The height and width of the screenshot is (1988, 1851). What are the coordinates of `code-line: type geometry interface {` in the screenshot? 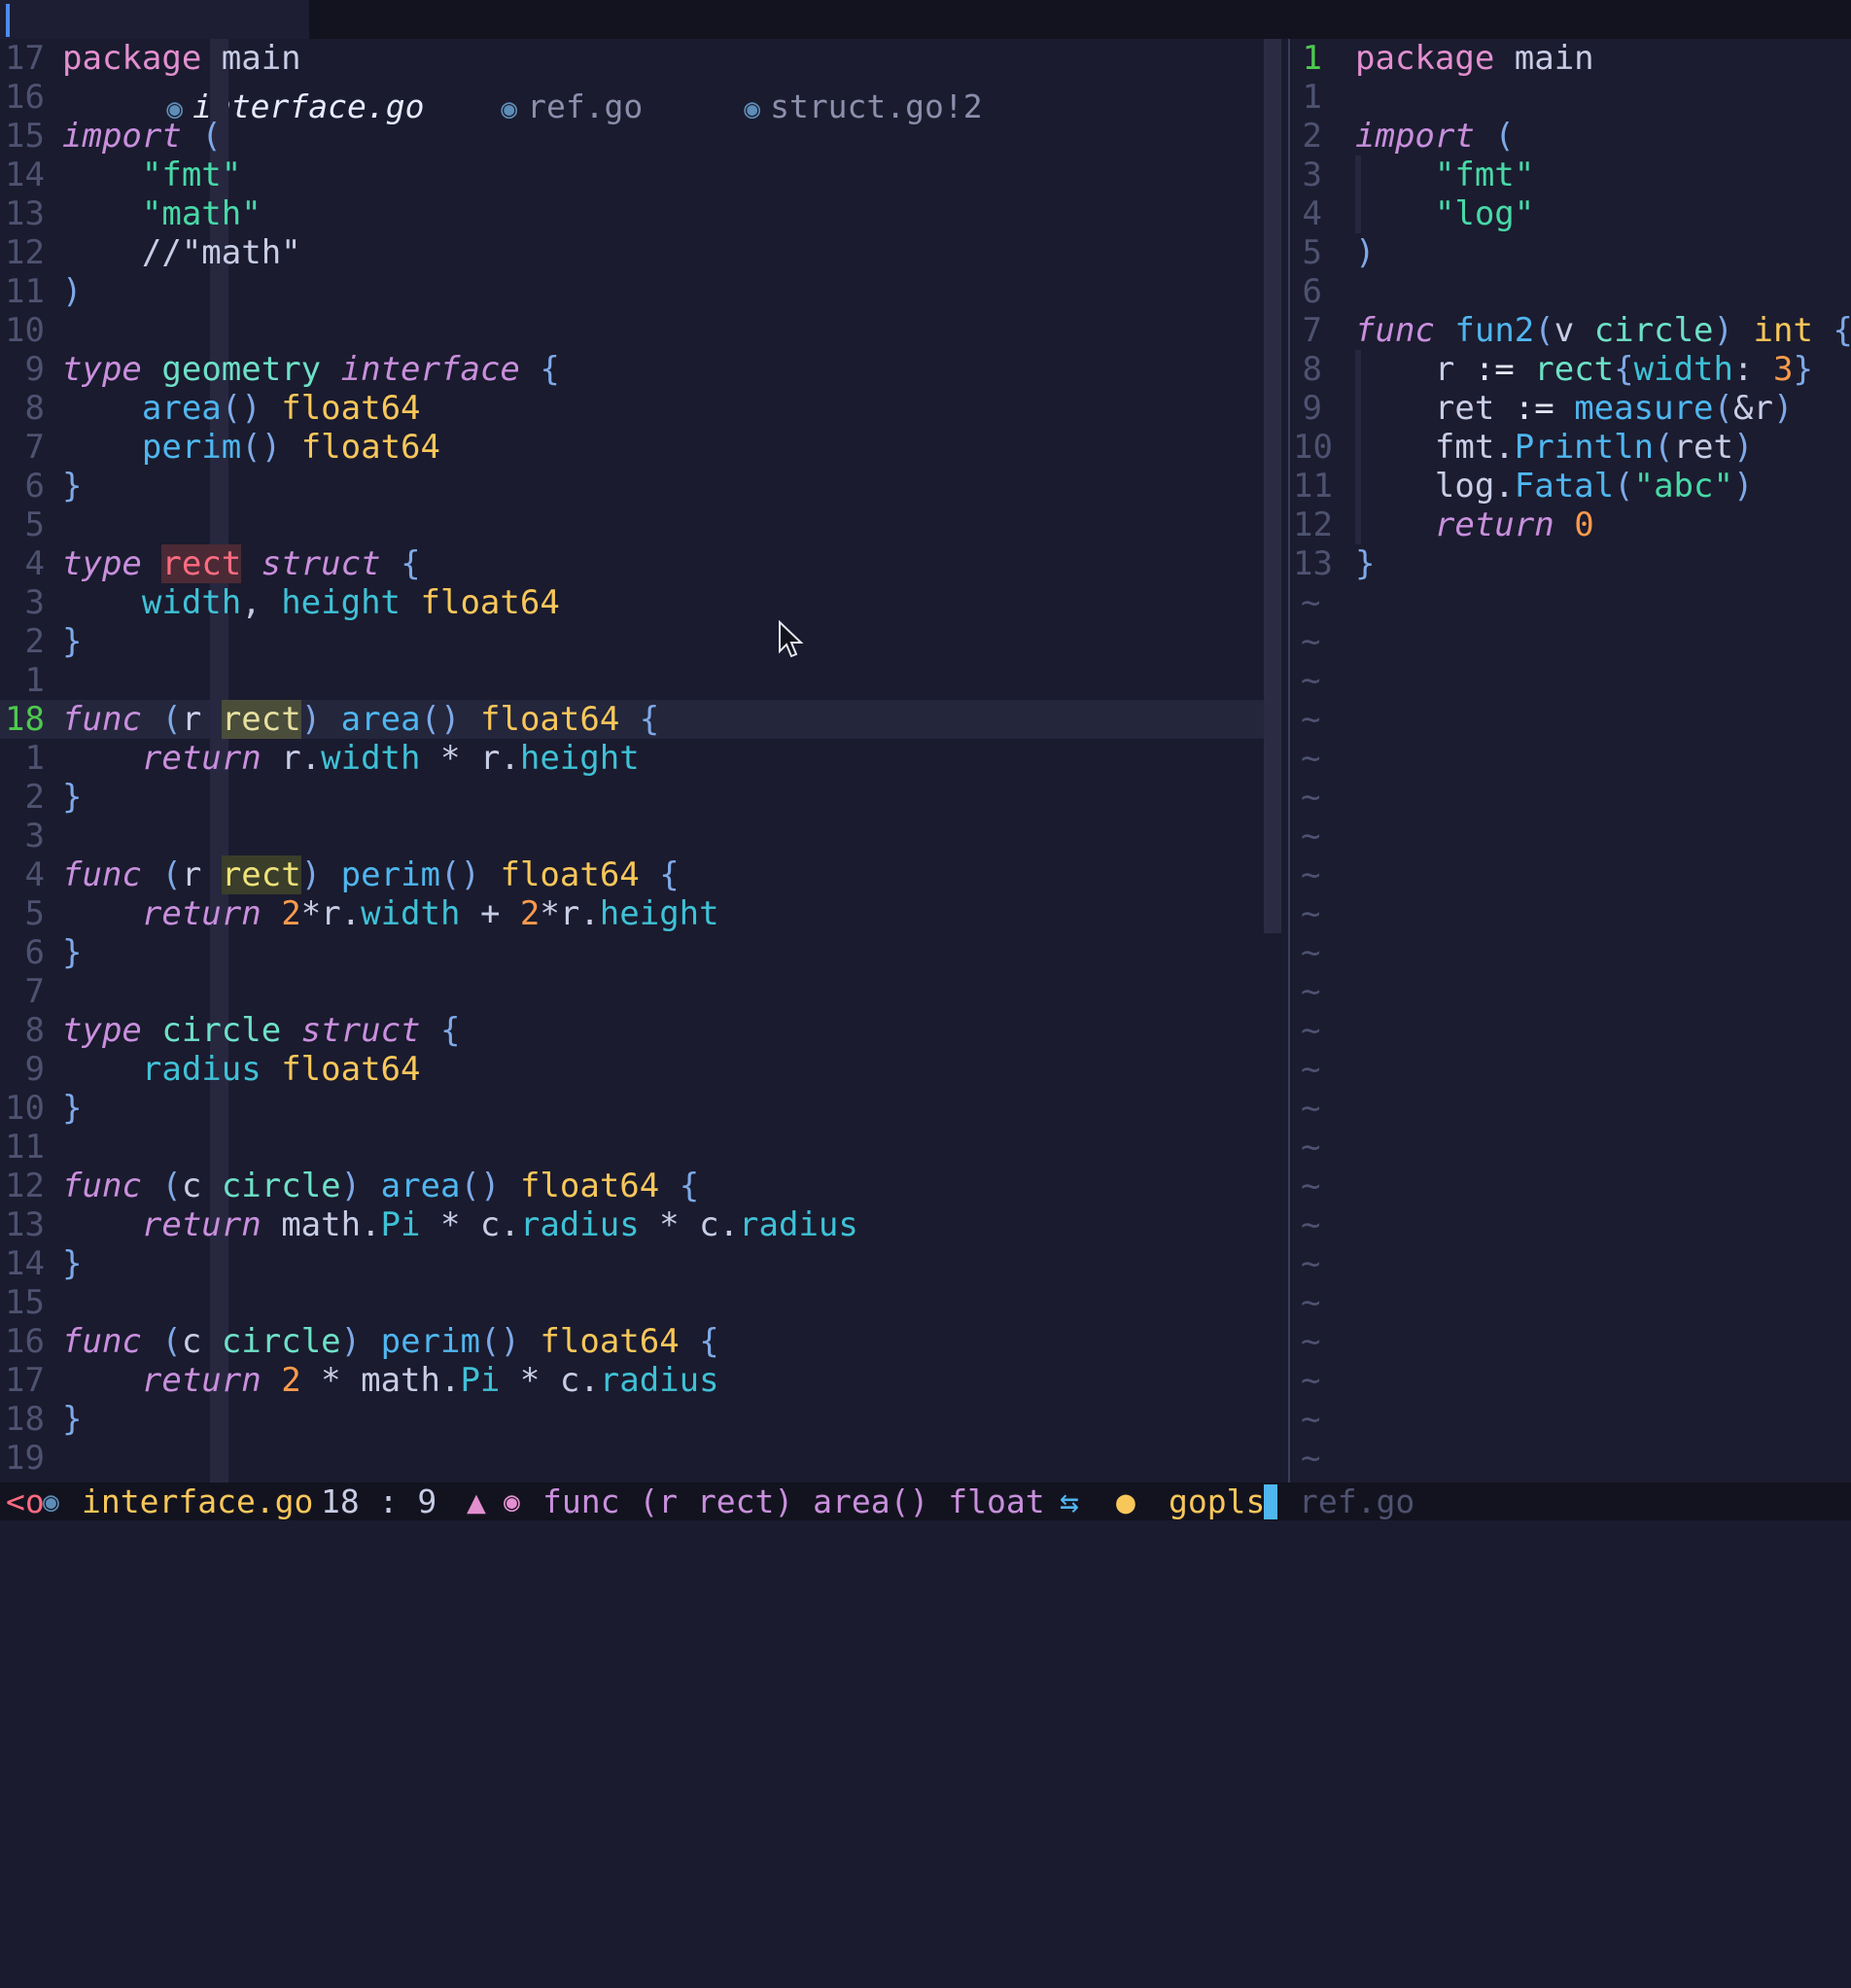 It's located at (311, 370).